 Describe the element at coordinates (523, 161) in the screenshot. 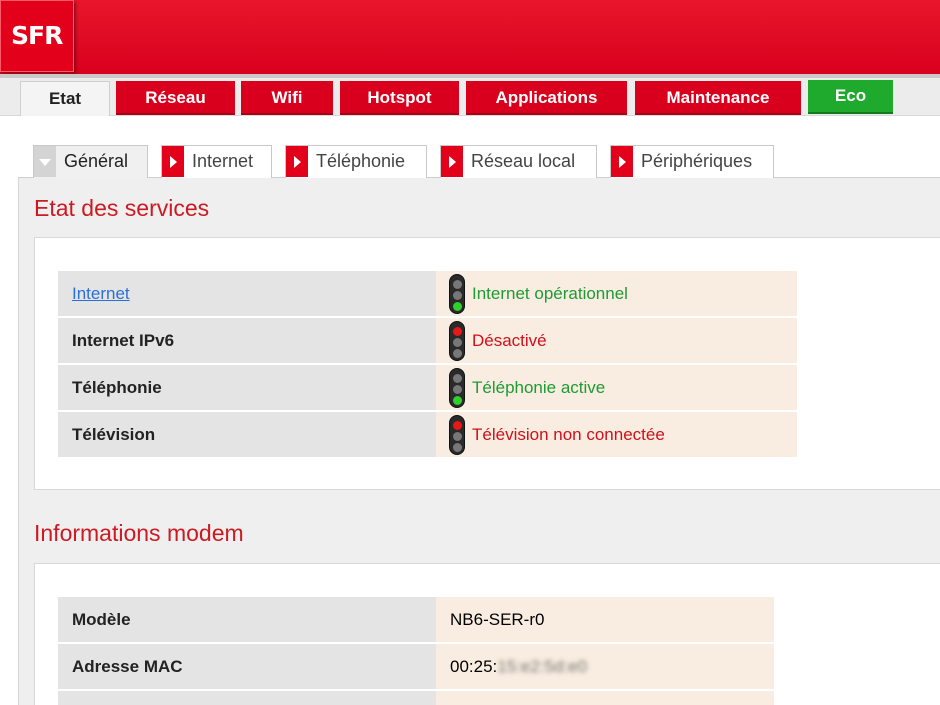

I see `subtab-label: Réseau local` at that location.